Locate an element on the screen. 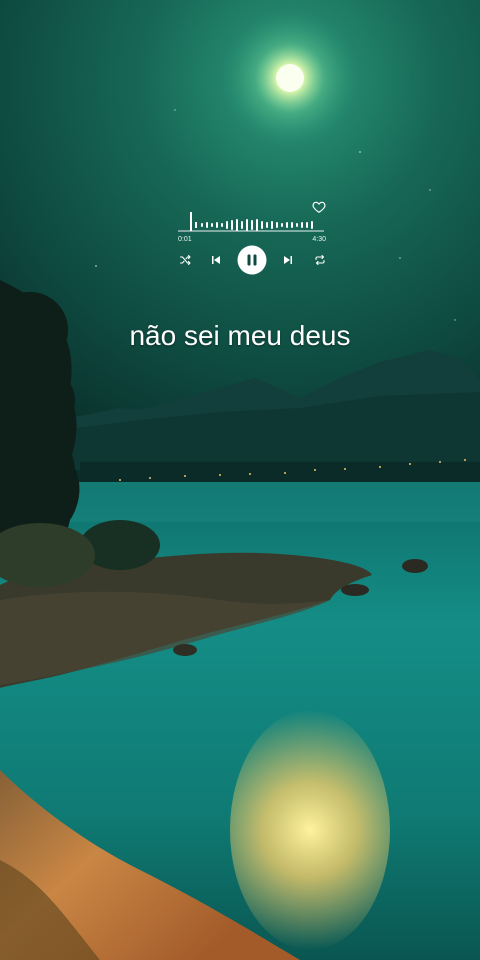 This screenshot has width=480, height=960. previous-button is located at coordinates (216, 260).